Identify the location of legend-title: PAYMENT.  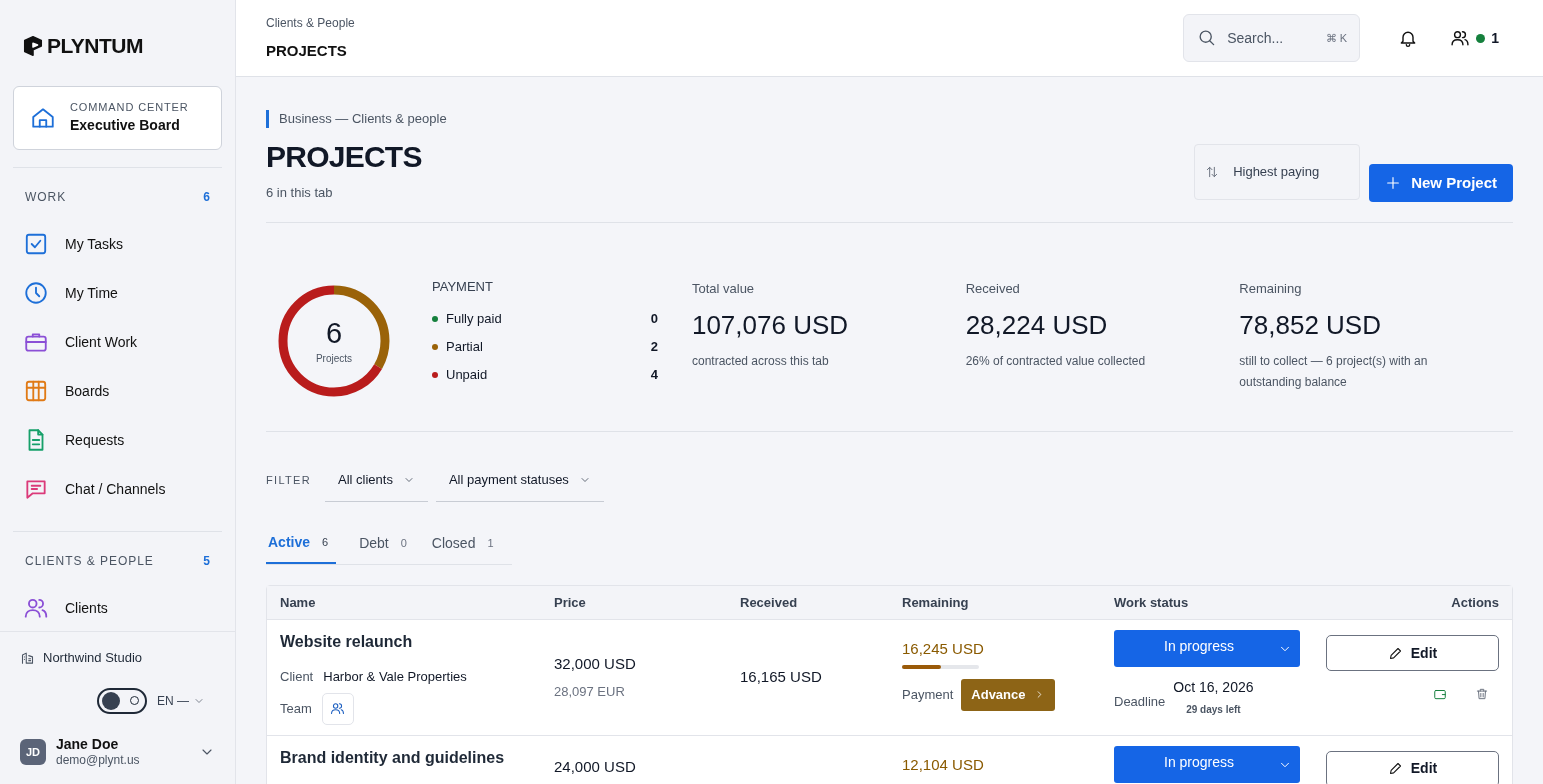
(463, 287).